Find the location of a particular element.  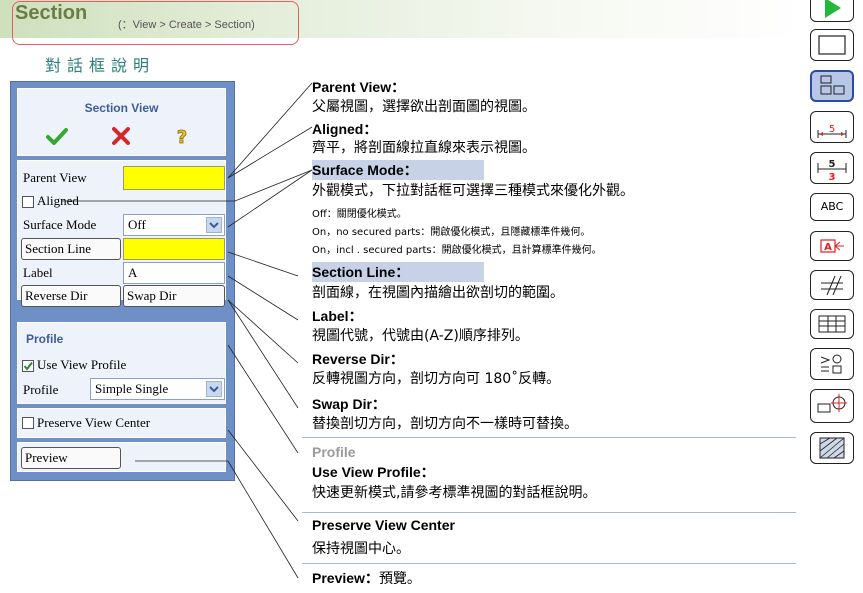

use-view-profile-text: 快速更新模式,請參考標準視圖的對話框說明。 is located at coordinates (454, 493).